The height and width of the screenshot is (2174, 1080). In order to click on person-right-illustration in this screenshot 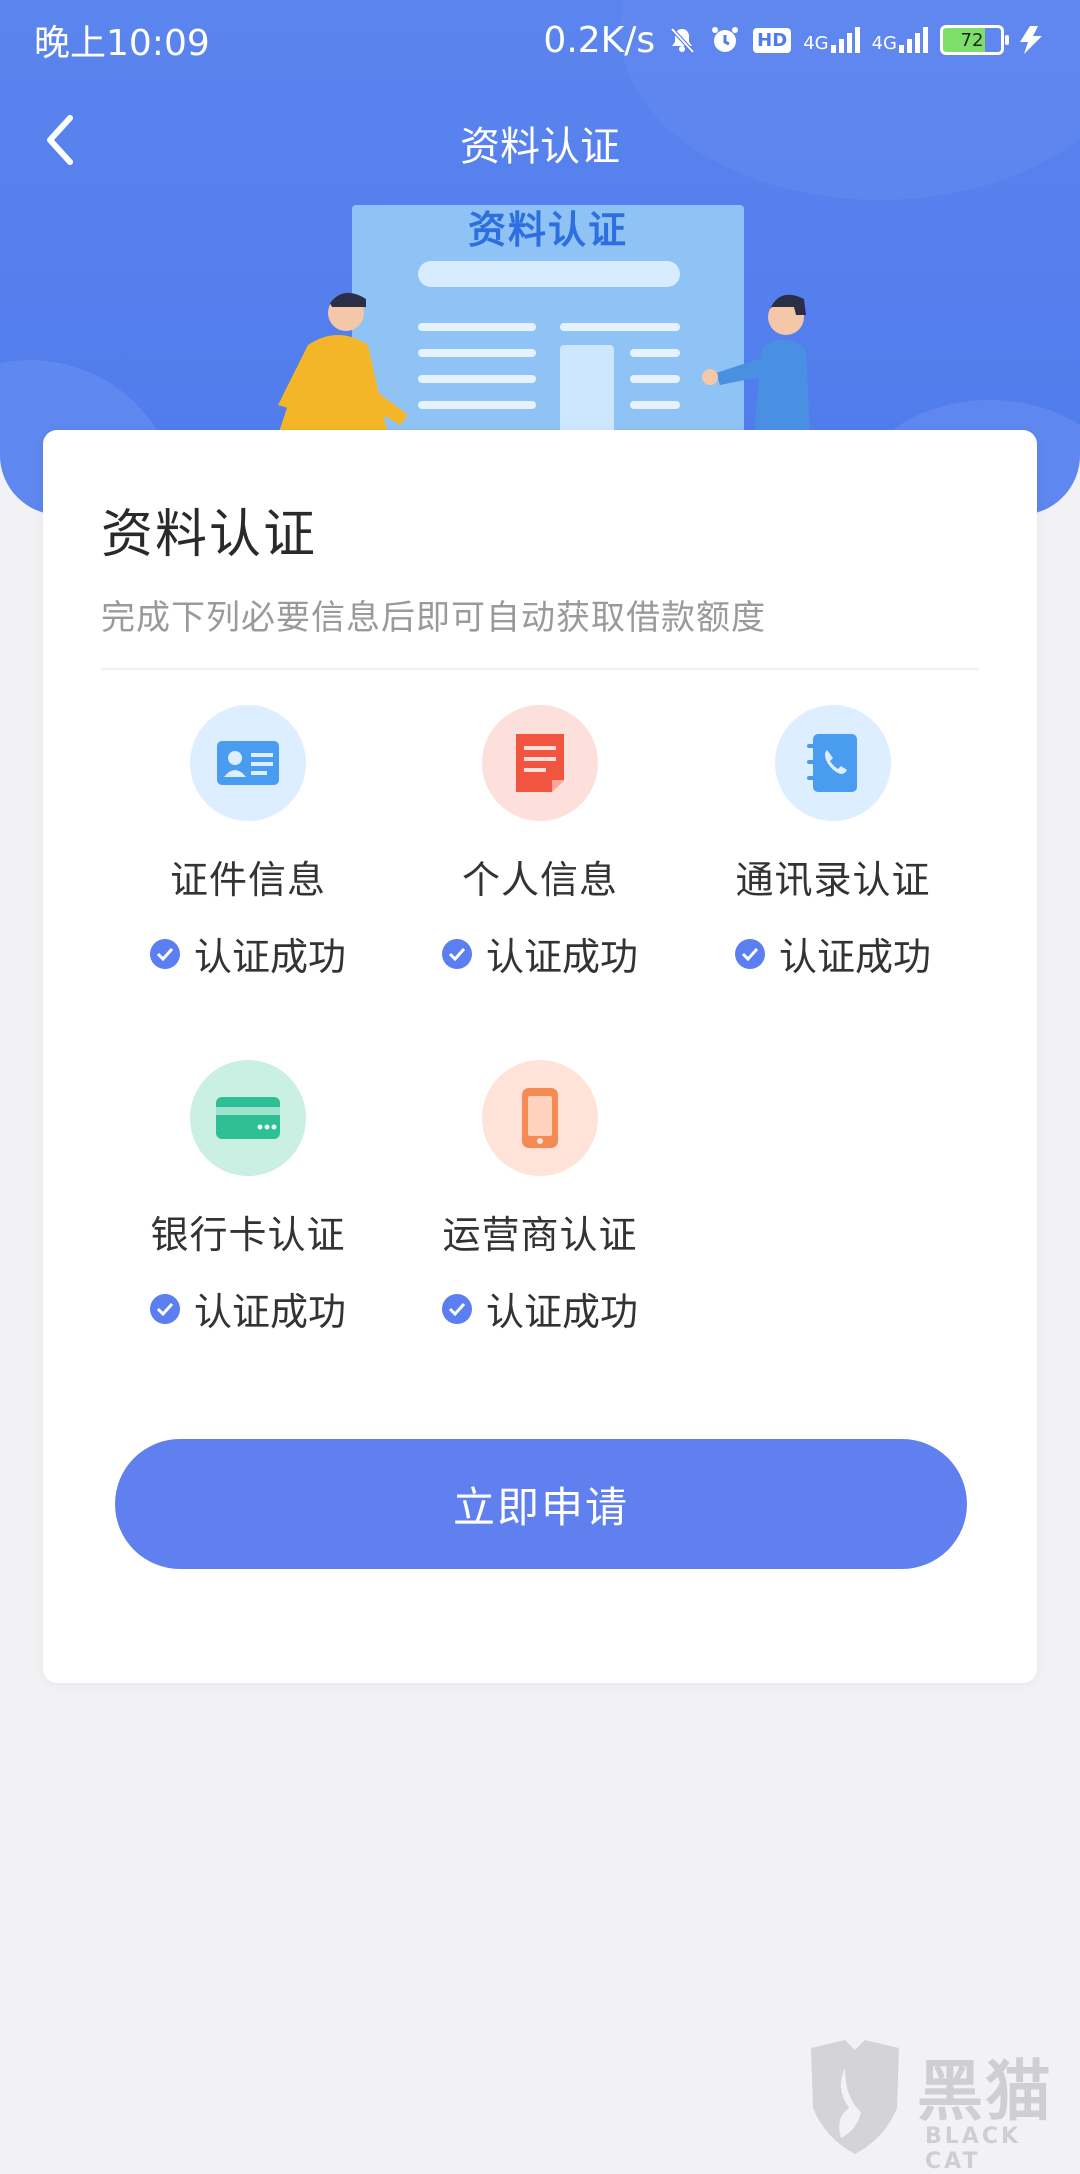, I will do `click(756, 364)`.